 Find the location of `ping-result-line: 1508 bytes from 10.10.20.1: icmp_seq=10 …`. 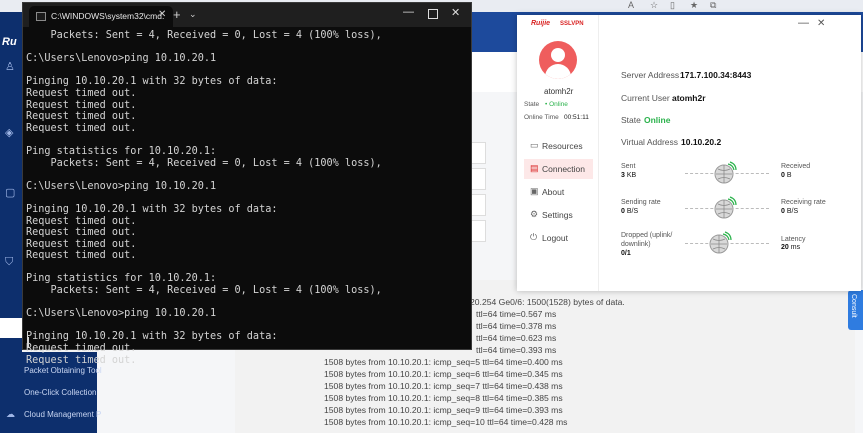

ping-result-line: 1508 bytes from 10.10.20.1: icmp_seq=10 … is located at coordinates (474, 422).